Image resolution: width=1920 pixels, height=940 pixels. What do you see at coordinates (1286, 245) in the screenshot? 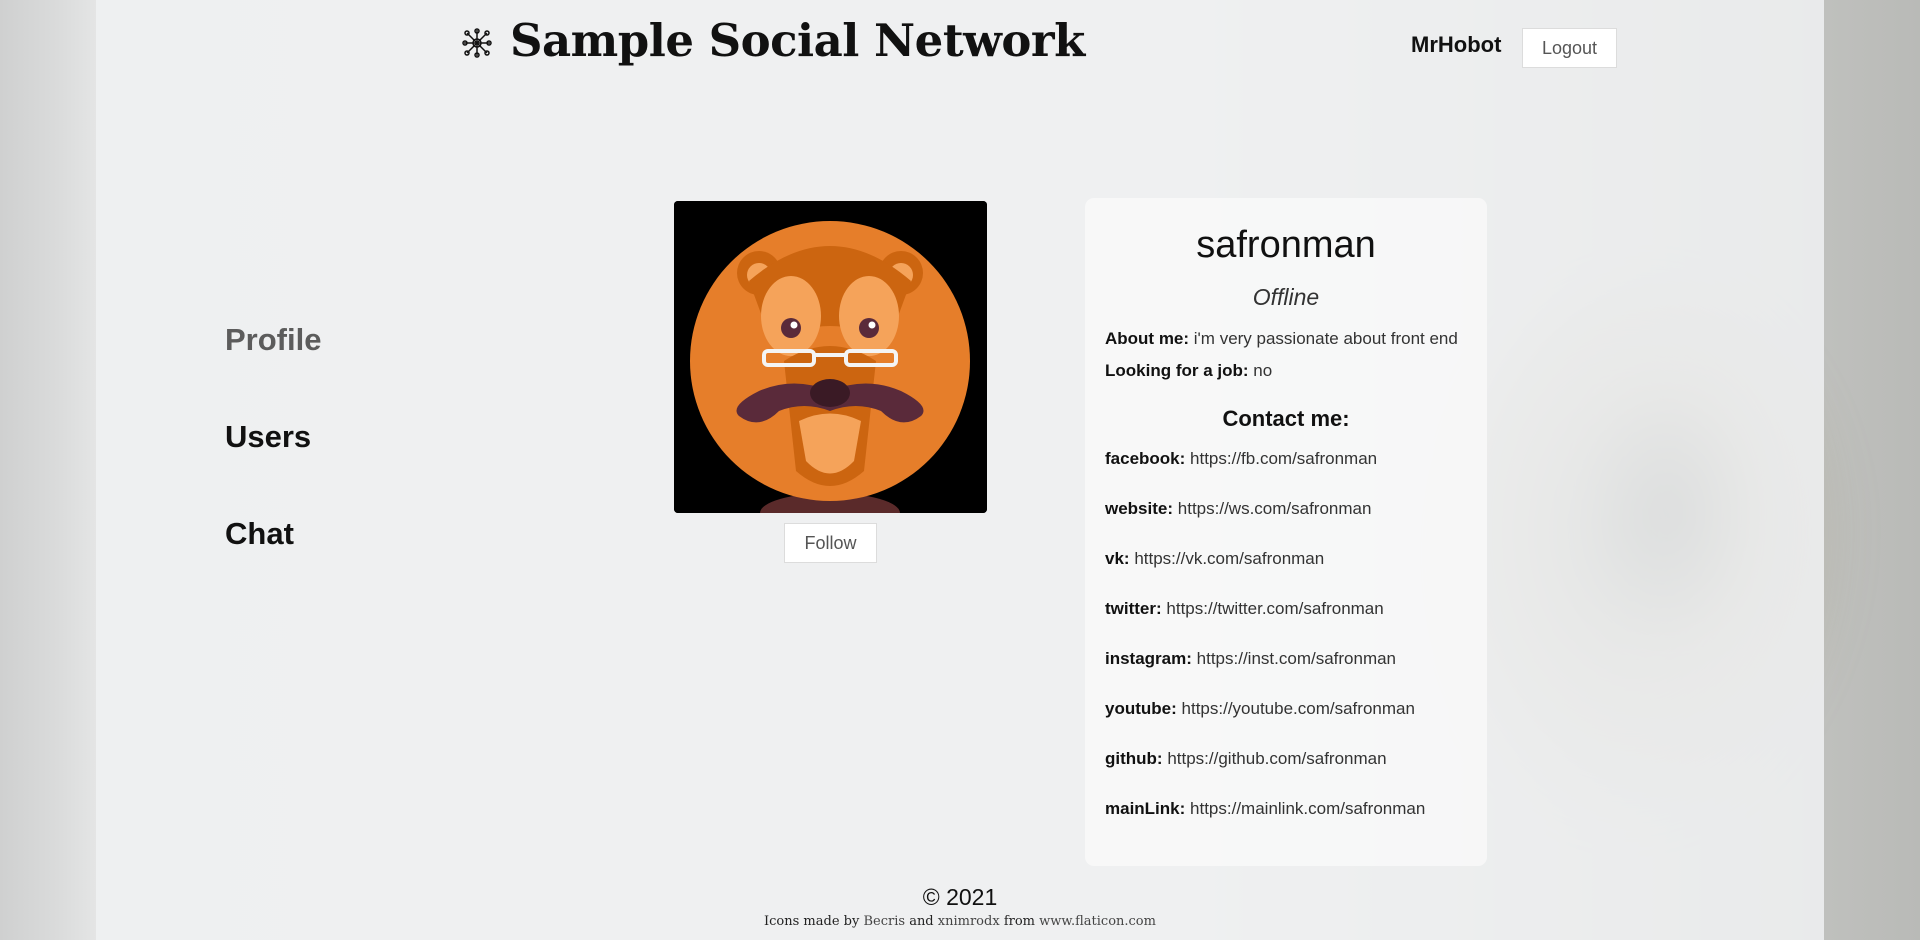
I see `profile-name: safronman` at bounding box center [1286, 245].